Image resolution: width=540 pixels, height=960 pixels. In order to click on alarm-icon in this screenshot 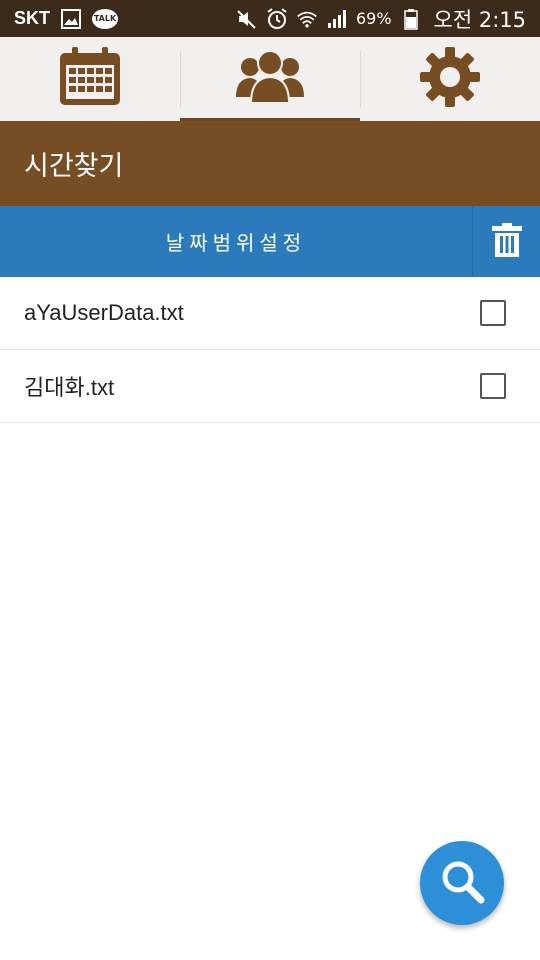, I will do `click(277, 18)`.